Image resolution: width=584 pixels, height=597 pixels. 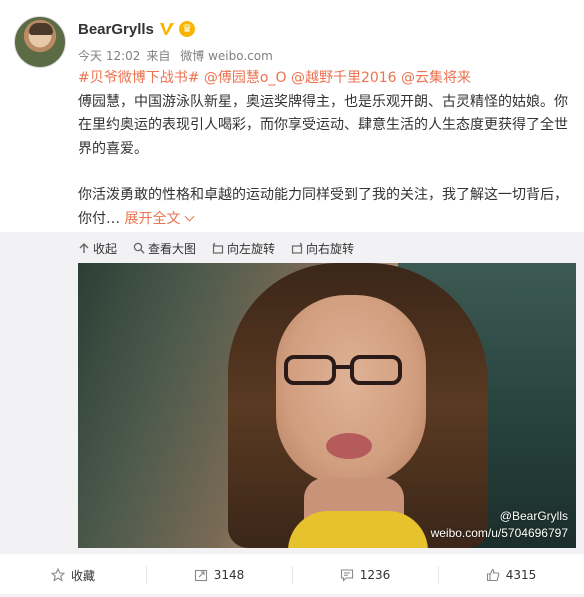 I want to click on view-large-button: 查看大图, so click(x=164, y=248).